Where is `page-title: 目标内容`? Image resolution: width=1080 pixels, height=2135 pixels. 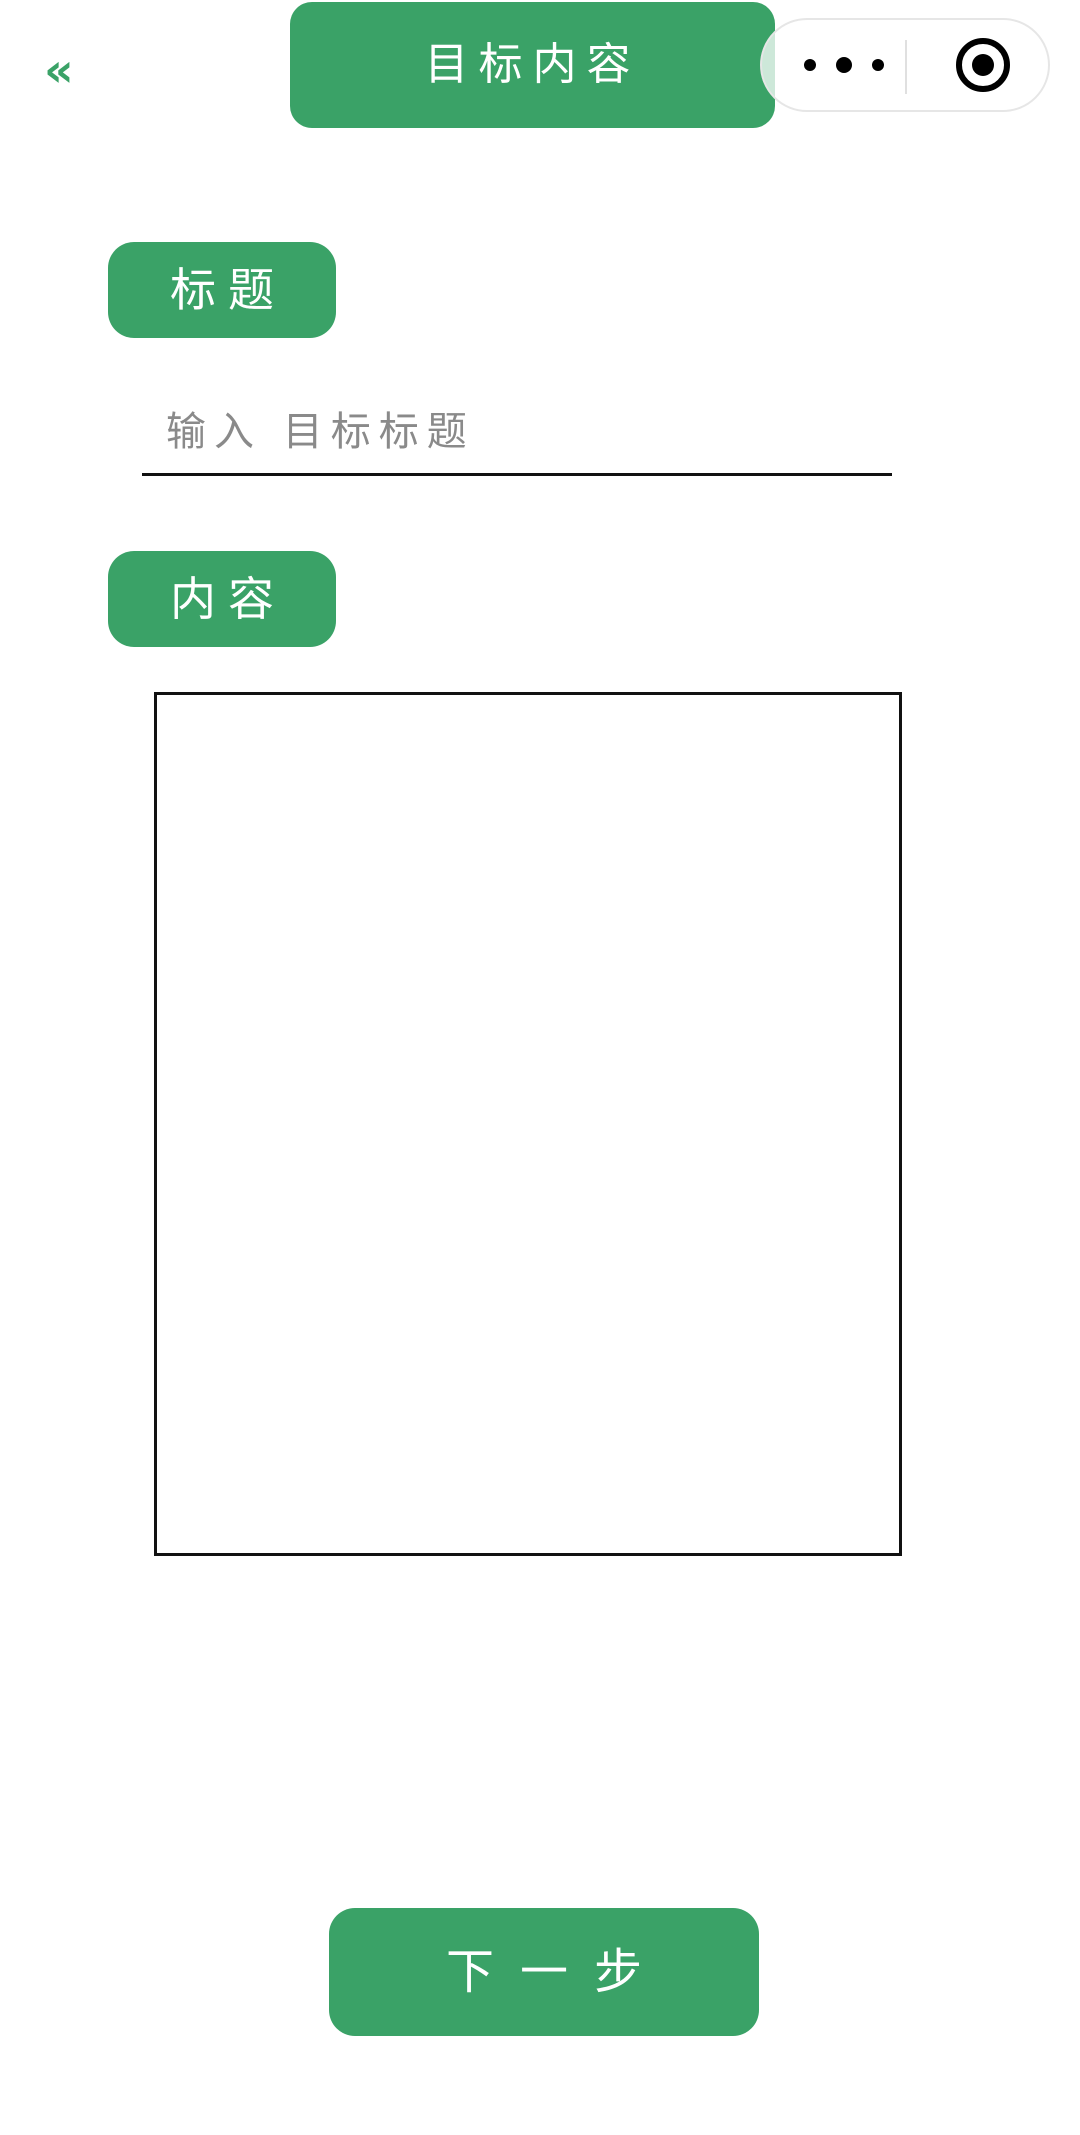 page-title: 目标内容 is located at coordinates (532, 65).